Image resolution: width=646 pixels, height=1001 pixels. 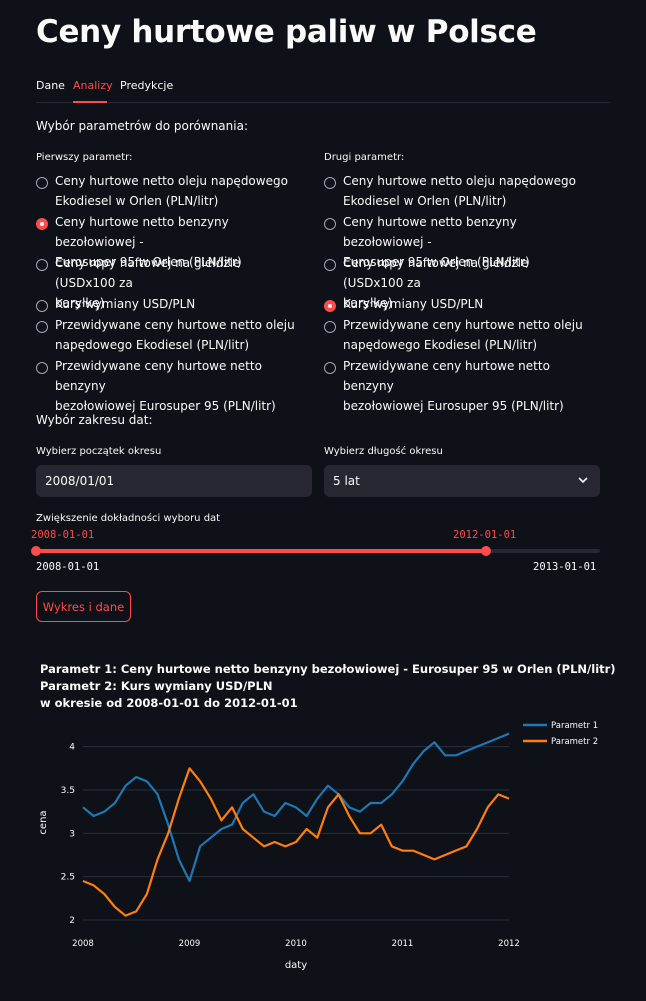 I want to click on legend-label-1: Parametr 1, so click(x=574, y=726).